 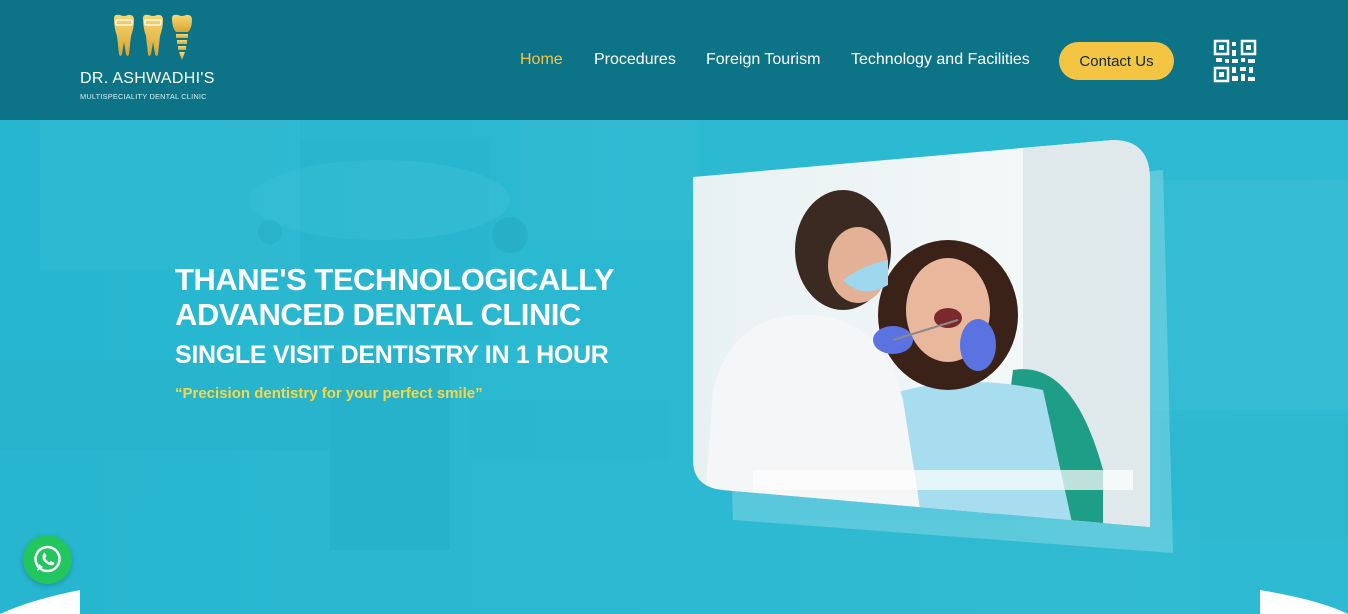 What do you see at coordinates (392, 355) in the screenshot?
I see `hero-subheadline: SINGLE VISIT DENTISTRY IN 1 HOUR` at bounding box center [392, 355].